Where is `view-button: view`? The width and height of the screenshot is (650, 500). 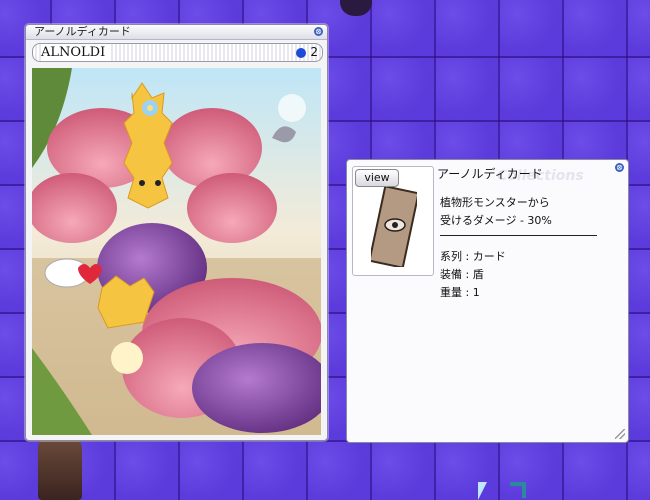 view-button: view is located at coordinates (377, 178).